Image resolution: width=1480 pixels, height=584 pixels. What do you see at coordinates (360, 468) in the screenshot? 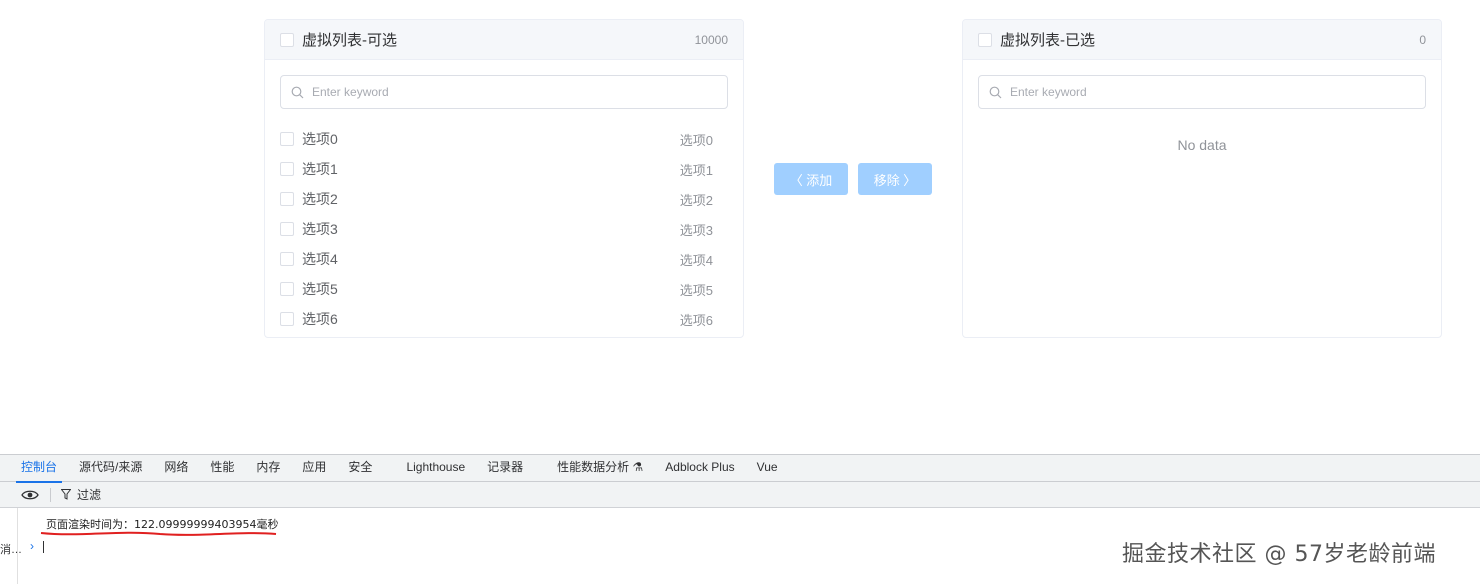
I see `tab-security: 安全` at bounding box center [360, 468].